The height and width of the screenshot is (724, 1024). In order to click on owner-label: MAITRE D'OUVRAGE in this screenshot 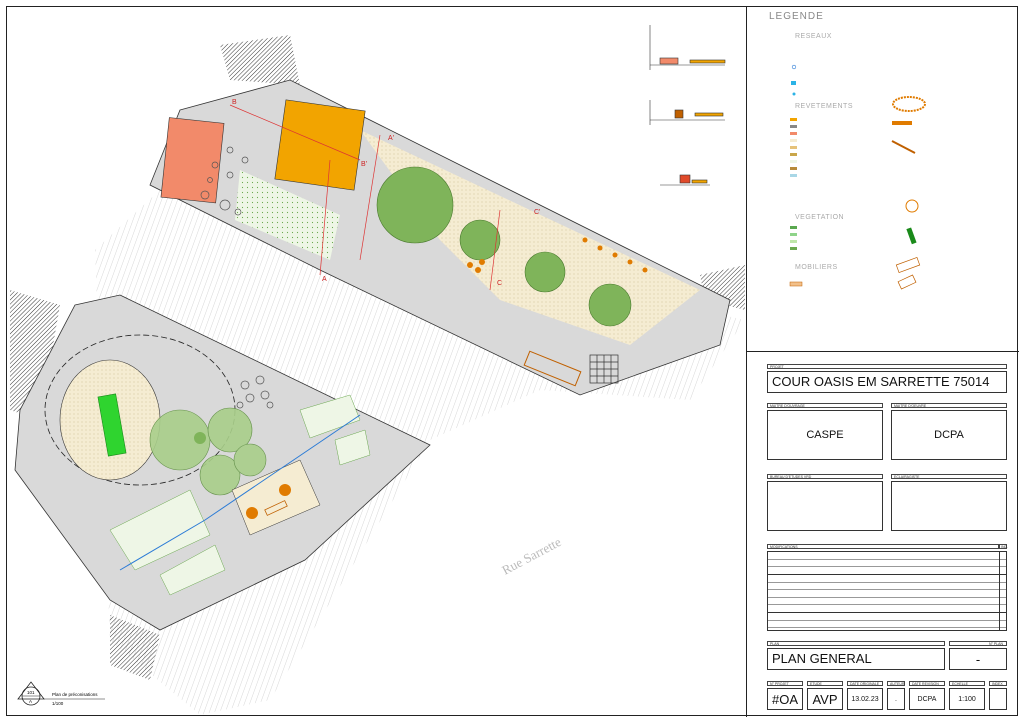, I will do `click(825, 405)`.